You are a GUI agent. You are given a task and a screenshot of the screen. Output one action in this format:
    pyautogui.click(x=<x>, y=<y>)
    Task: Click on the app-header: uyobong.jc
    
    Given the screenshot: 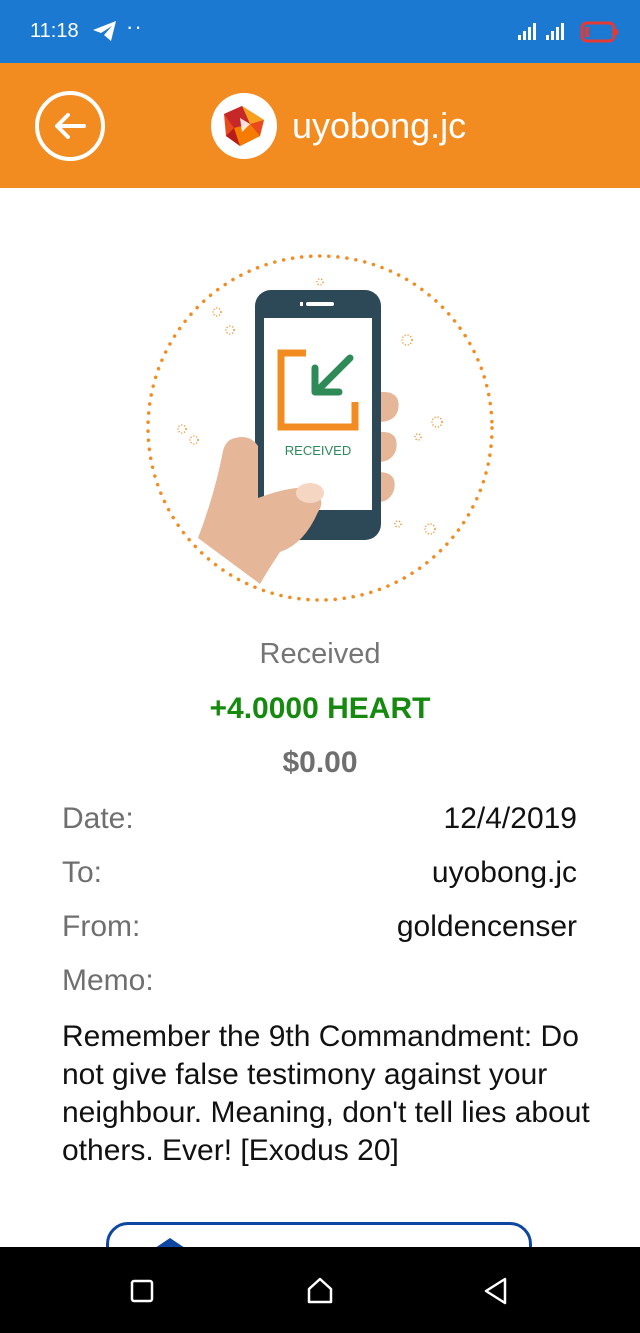 What is the action you would take?
    pyautogui.click(x=320, y=125)
    